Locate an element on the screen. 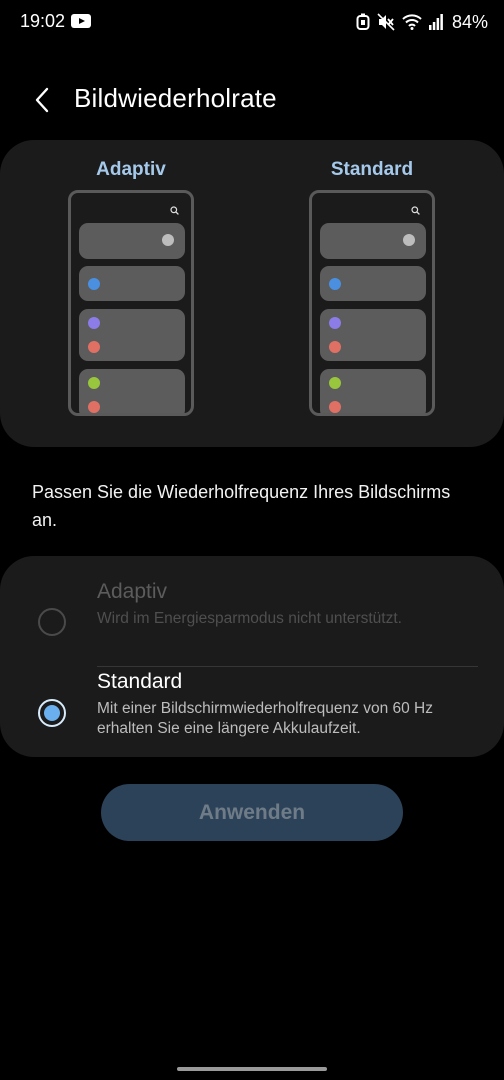  battery-level: 84% is located at coordinates (469, 21).